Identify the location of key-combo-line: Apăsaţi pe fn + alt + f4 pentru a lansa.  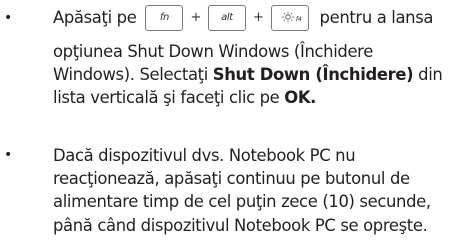
(258, 18).